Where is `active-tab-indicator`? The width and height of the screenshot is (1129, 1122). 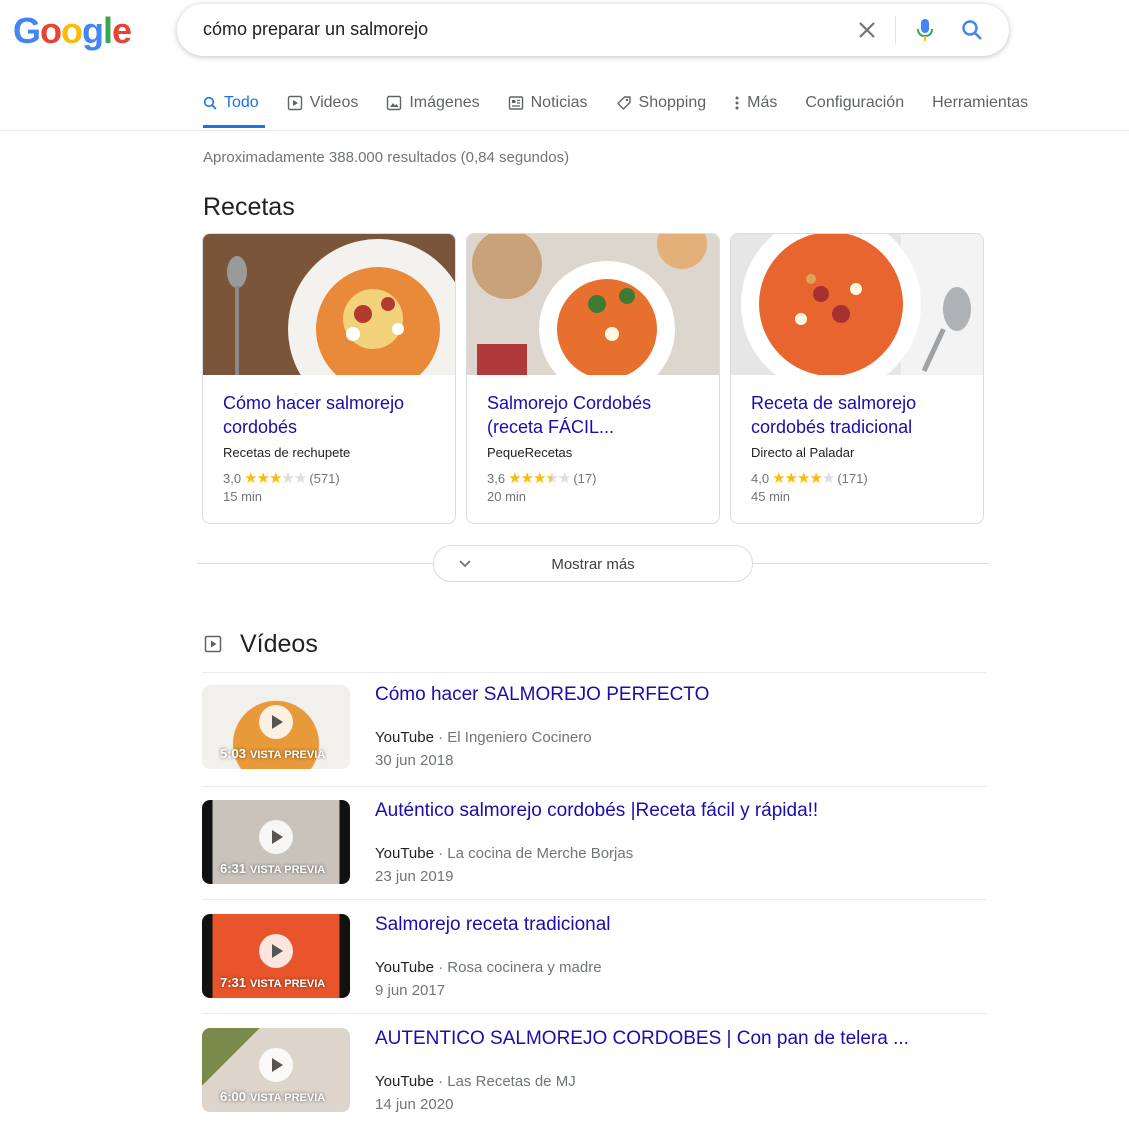
active-tab-indicator is located at coordinates (234, 126).